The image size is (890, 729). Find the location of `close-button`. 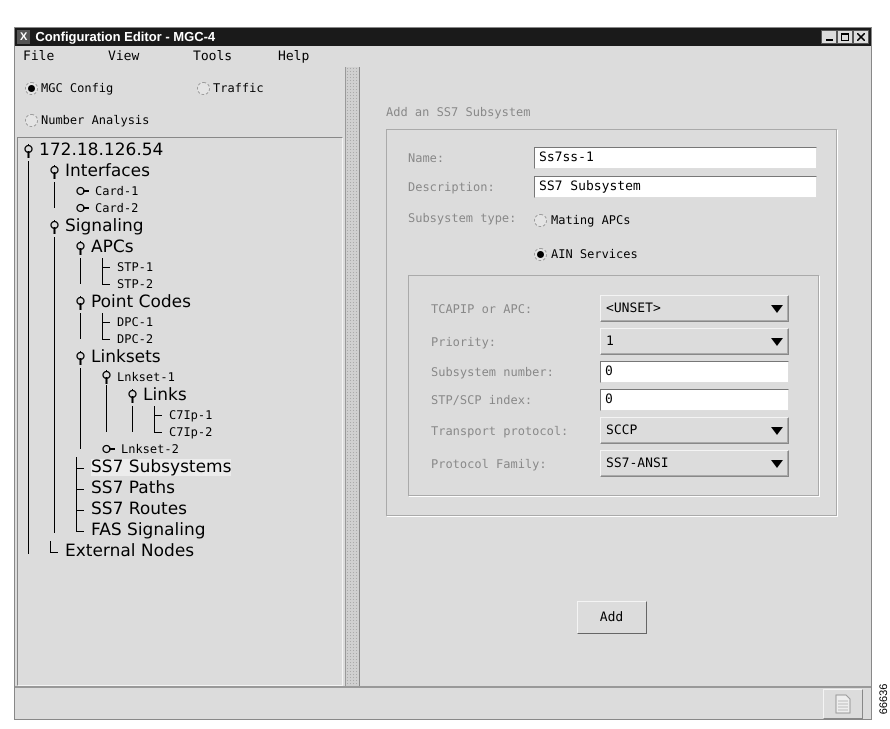

close-button is located at coordinates (861, 37).